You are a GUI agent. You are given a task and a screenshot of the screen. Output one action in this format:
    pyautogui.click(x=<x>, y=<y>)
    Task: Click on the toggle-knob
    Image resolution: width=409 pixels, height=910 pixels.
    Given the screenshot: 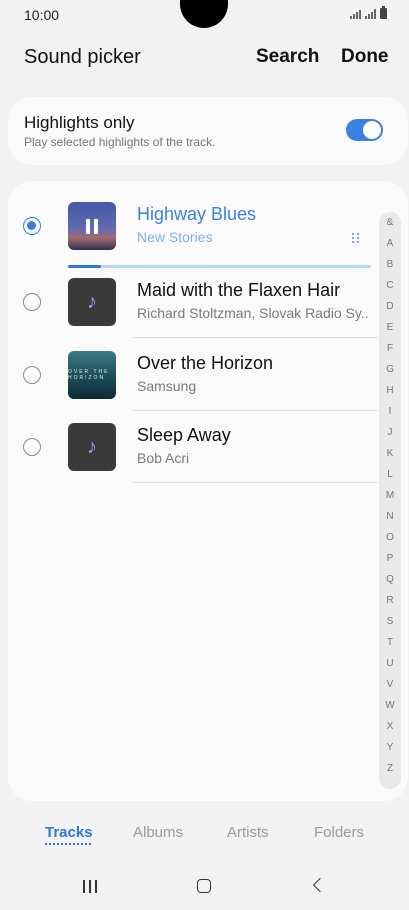 What is the action you would take?
    pyautogui.click(x=372, y=130)
    